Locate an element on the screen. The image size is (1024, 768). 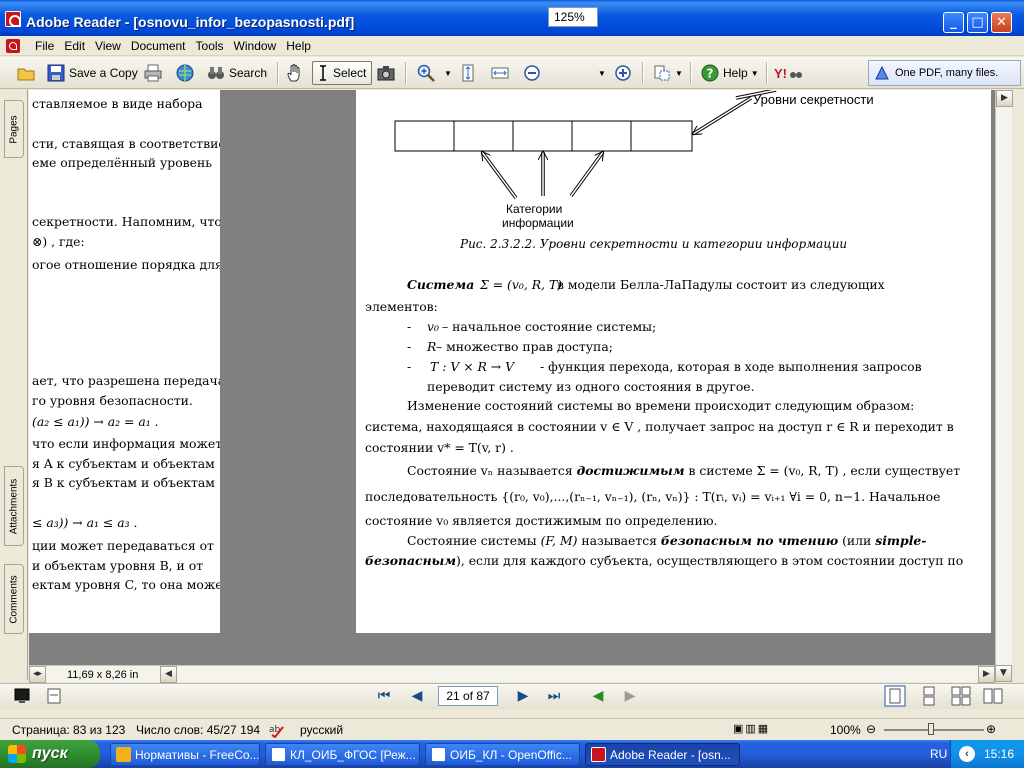
vertical-scrollbar: ▶ is located at coordinates (1004, 377).